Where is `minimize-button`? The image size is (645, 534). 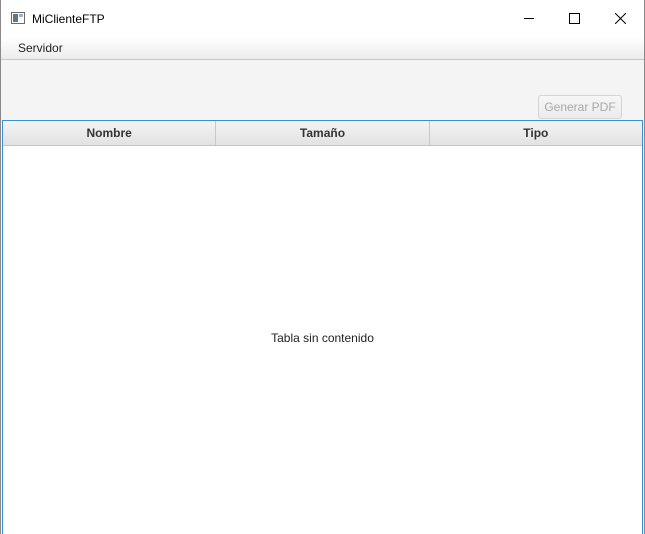 minimize-button is located at coordinates (529, 18).